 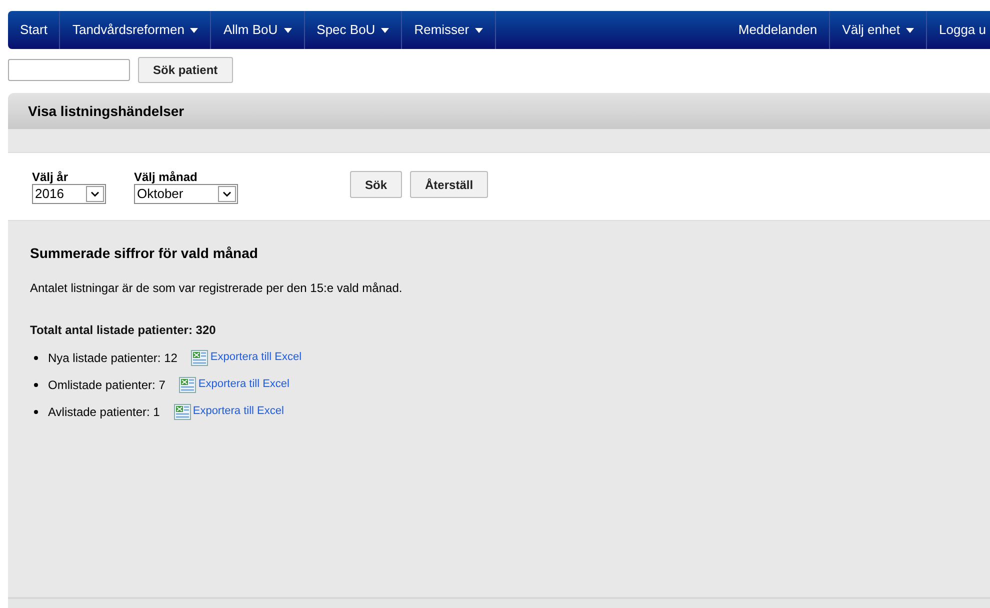 What do you see at coordinates (104, 412) in the screenshot?
I see `count-text: Avlistade patienter: 1` at bounding box center [104, 412].